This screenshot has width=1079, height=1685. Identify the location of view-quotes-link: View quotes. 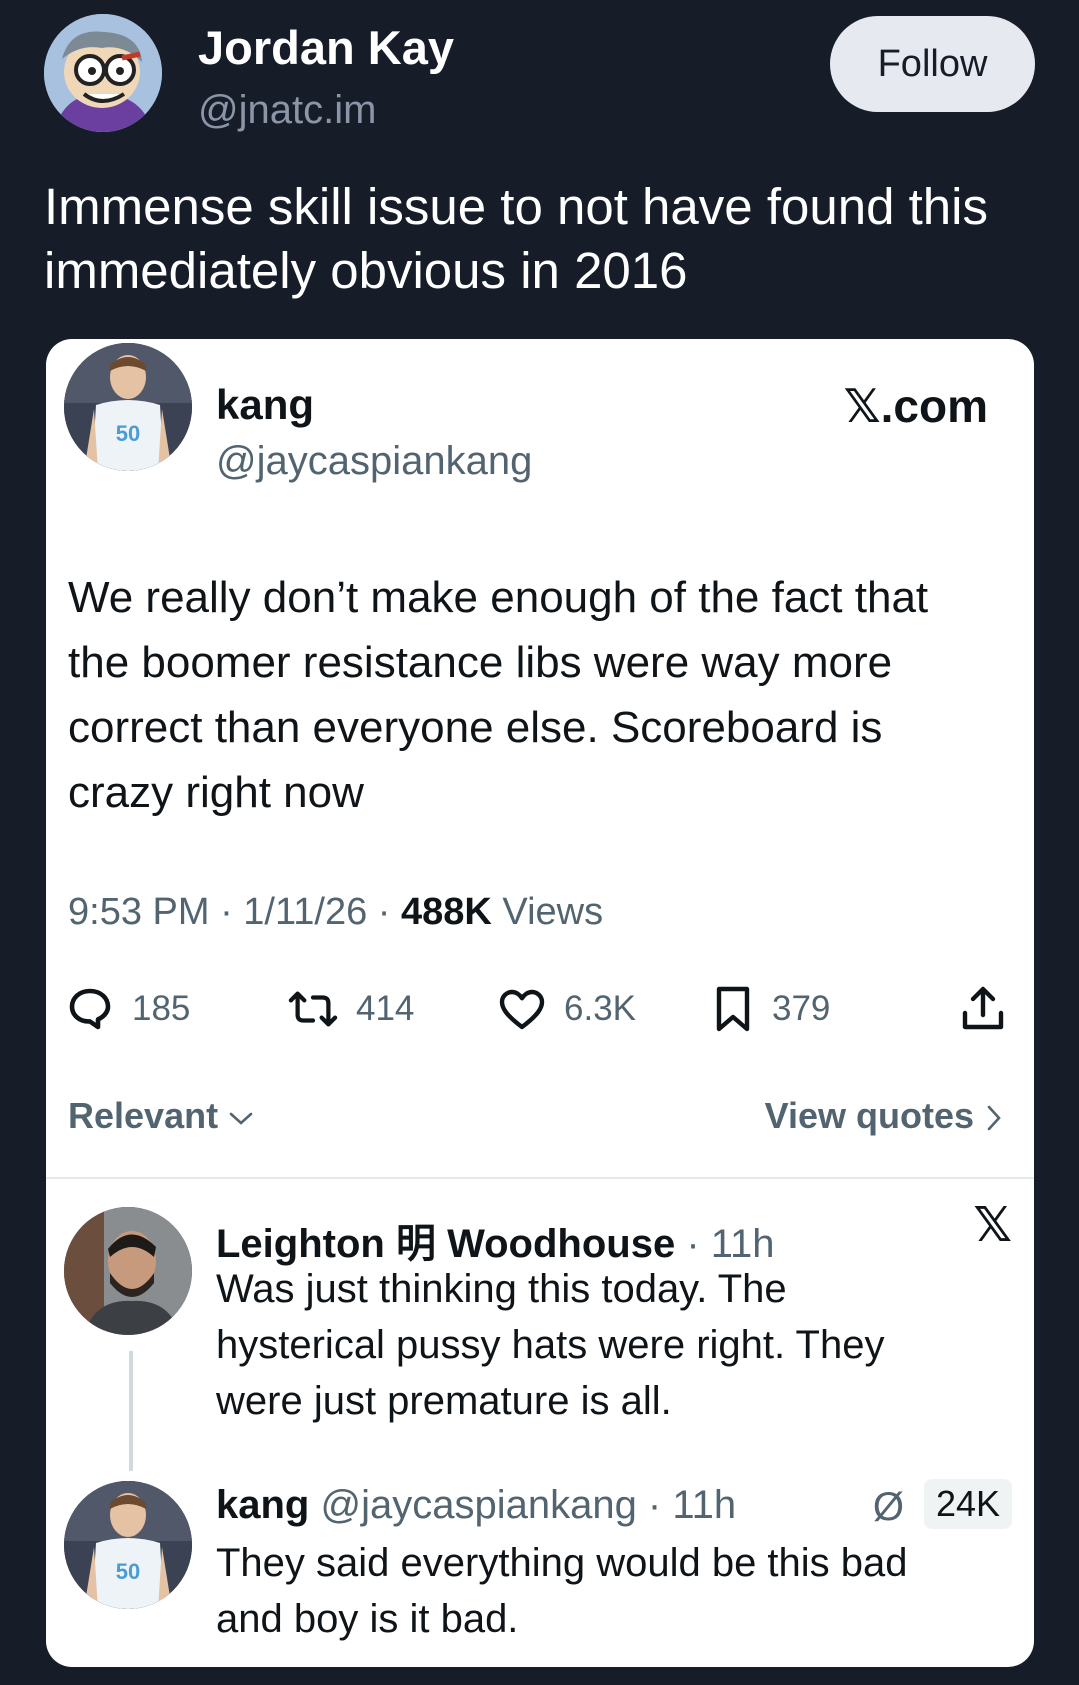
(884, 1116).